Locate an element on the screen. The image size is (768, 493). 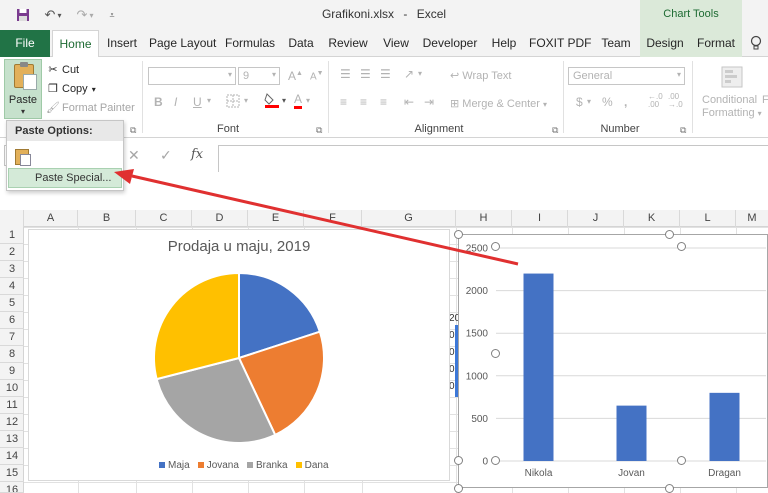
middle-align-icon: ☰ is located at coordinates (365, 74).